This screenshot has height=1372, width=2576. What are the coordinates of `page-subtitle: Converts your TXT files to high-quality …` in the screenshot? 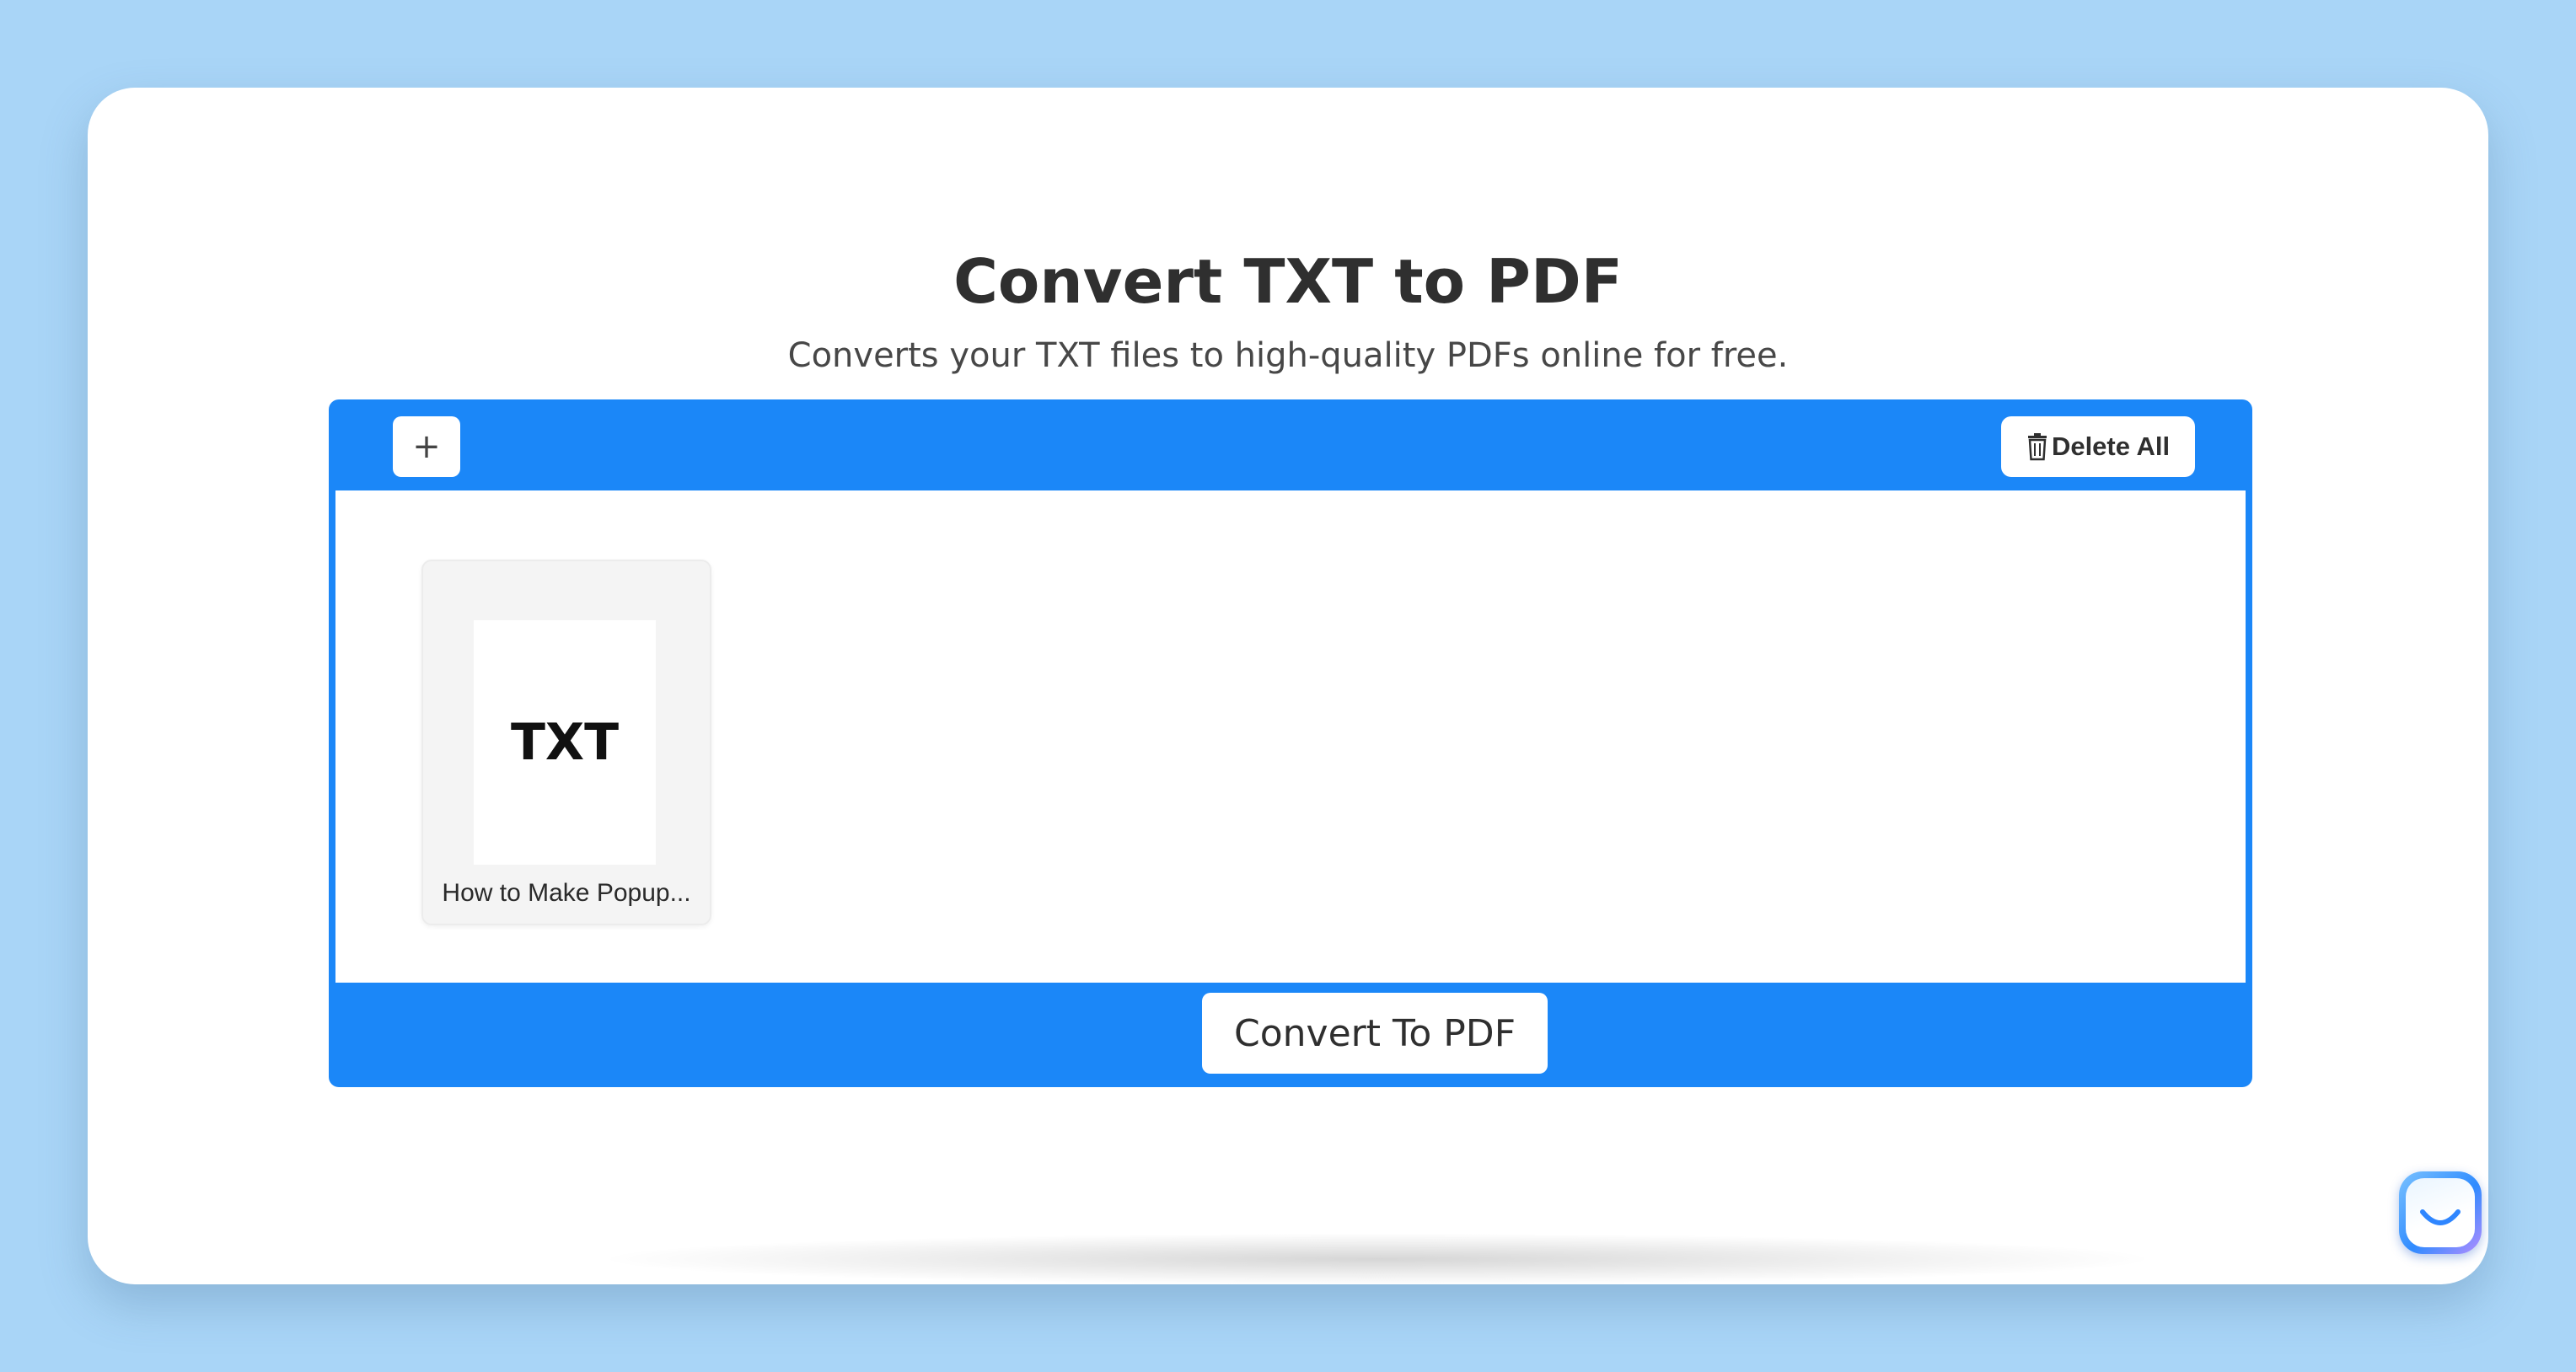 It's located at (1288, 356).